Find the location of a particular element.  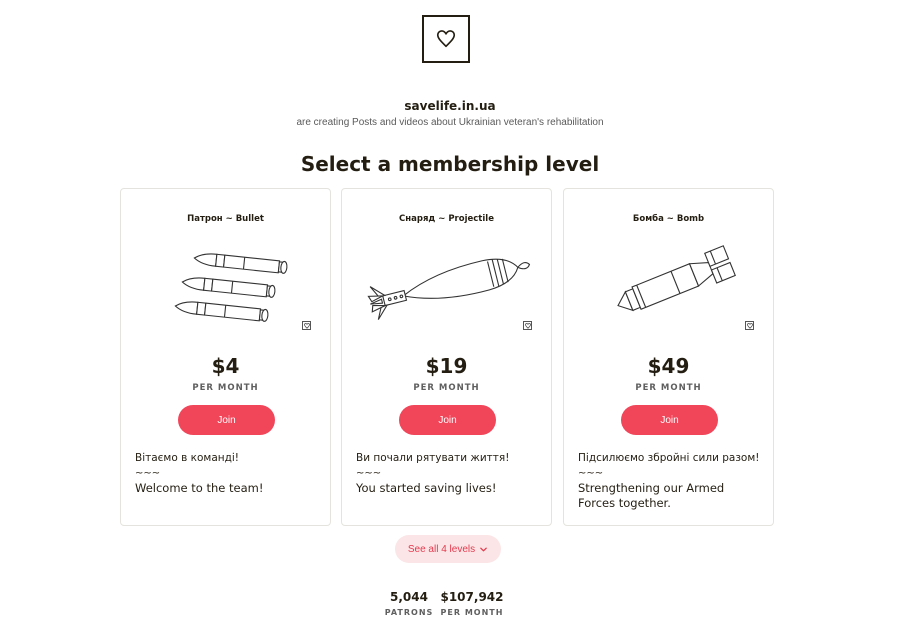

tier-price: $4 is located at coordinates (225, 366).